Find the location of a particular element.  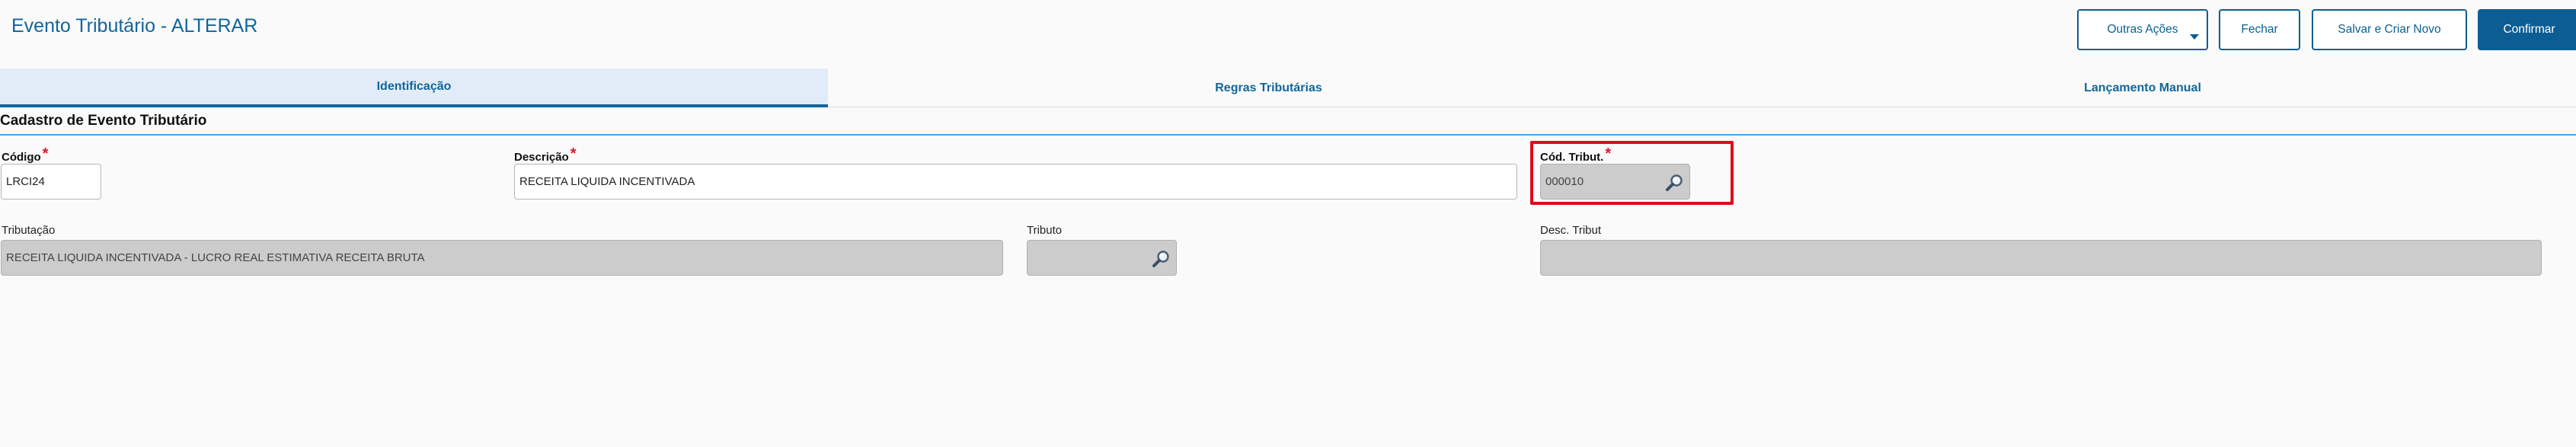

codigo-label-text: Código is located at coordinates (21, 157).